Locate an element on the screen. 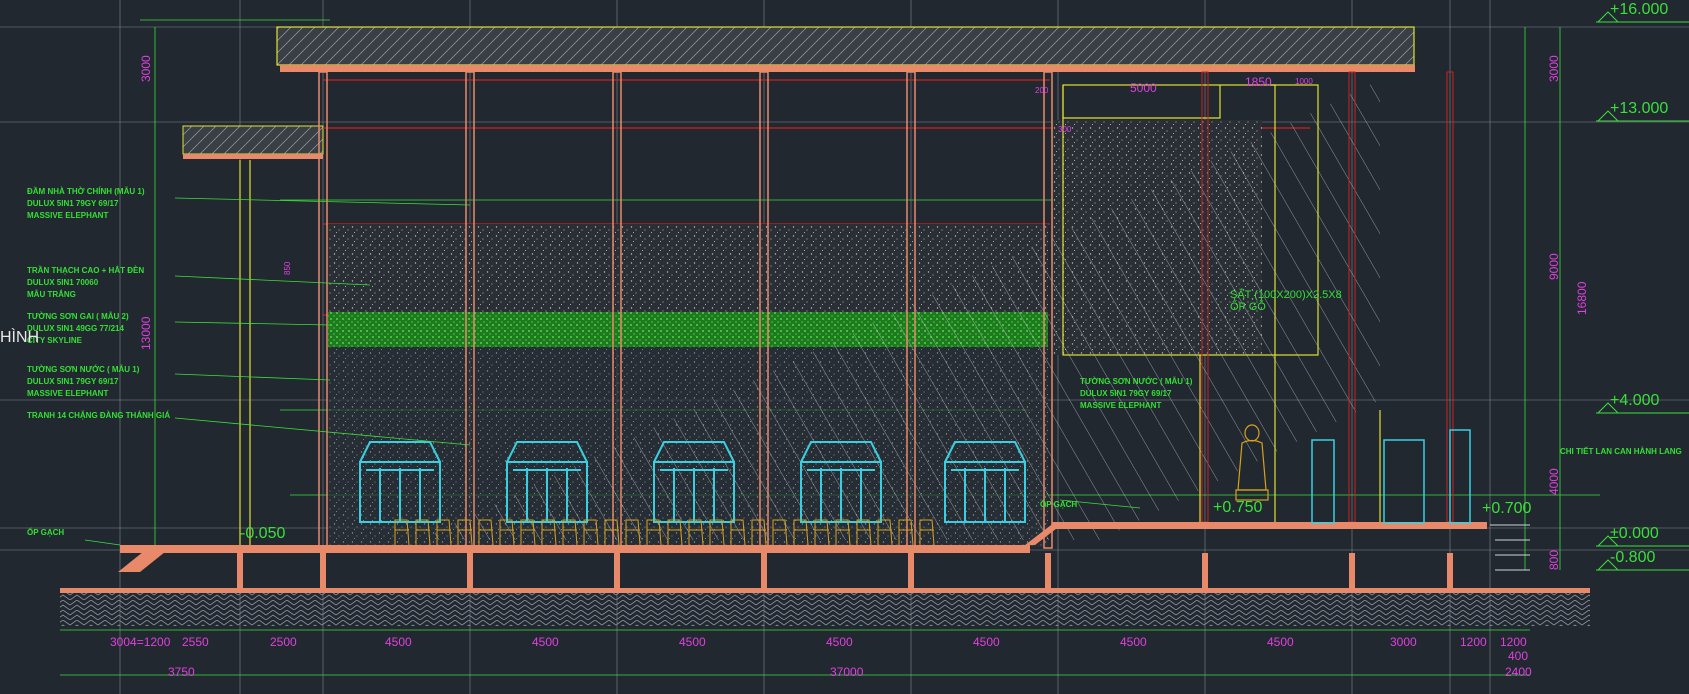  soil-hatch is located at coordinates (825, 609).